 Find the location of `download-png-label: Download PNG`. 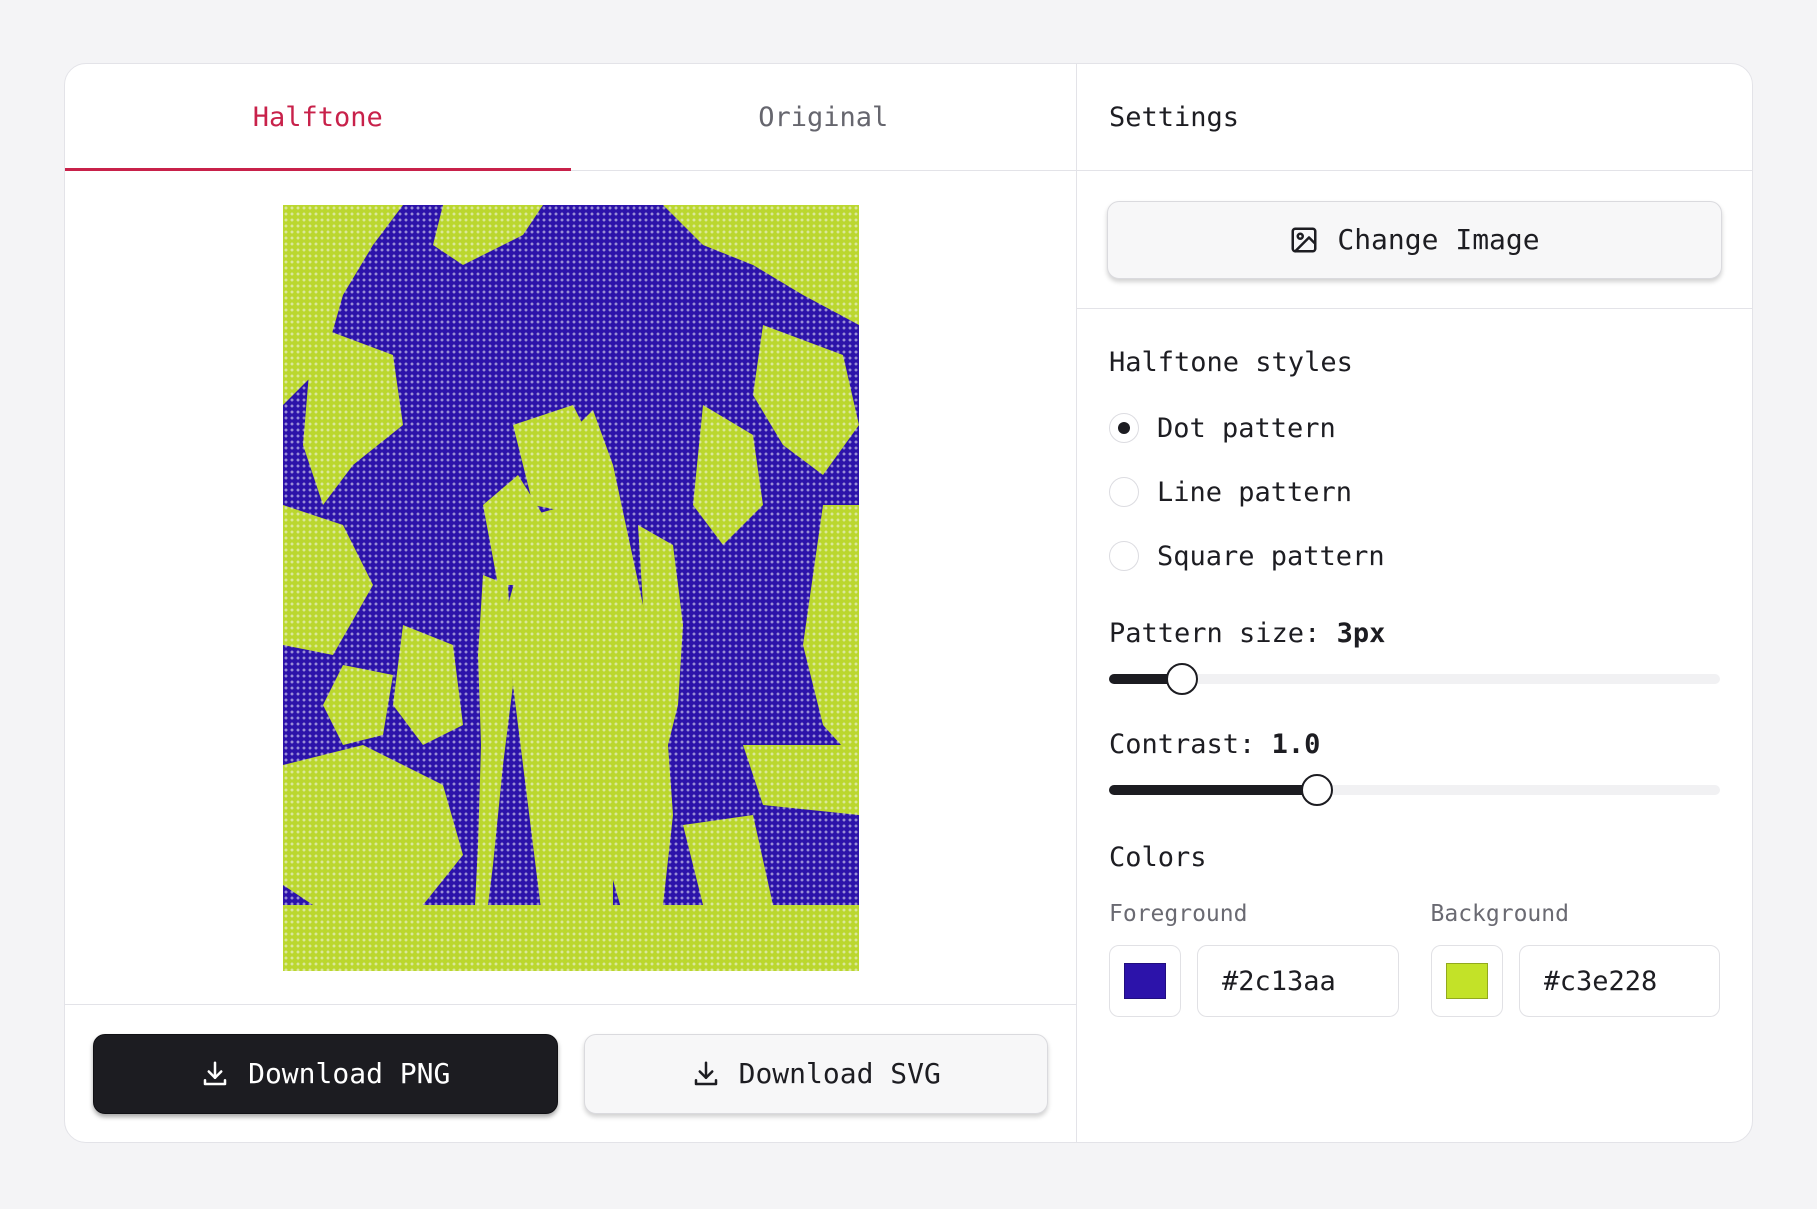

download-png-label: Download PNG is located at coordinates (349, 1073).